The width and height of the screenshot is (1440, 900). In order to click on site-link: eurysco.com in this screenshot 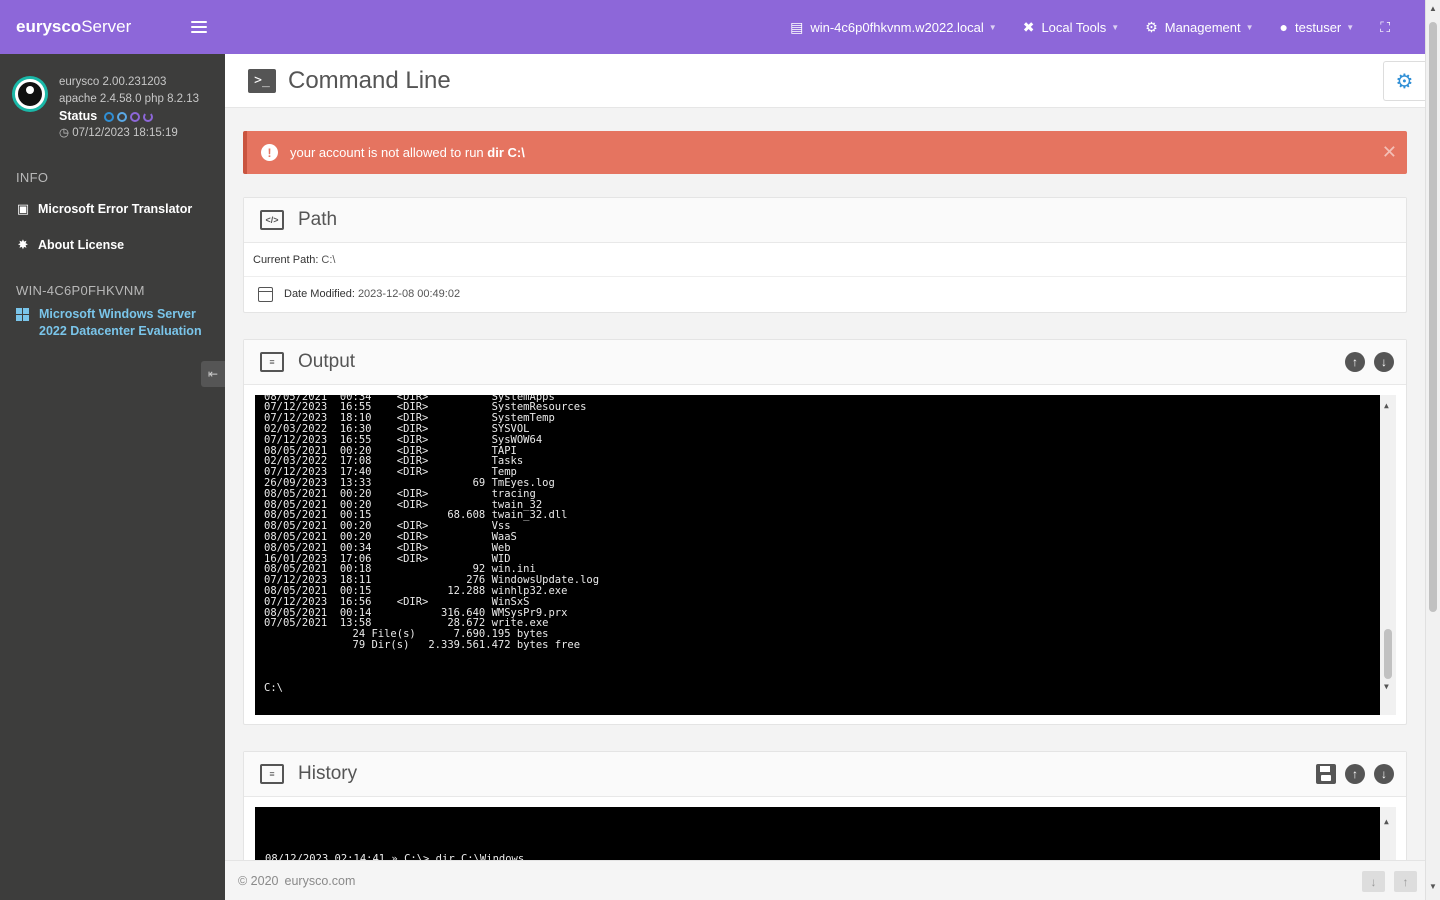, I will do `click(320, 881)`.